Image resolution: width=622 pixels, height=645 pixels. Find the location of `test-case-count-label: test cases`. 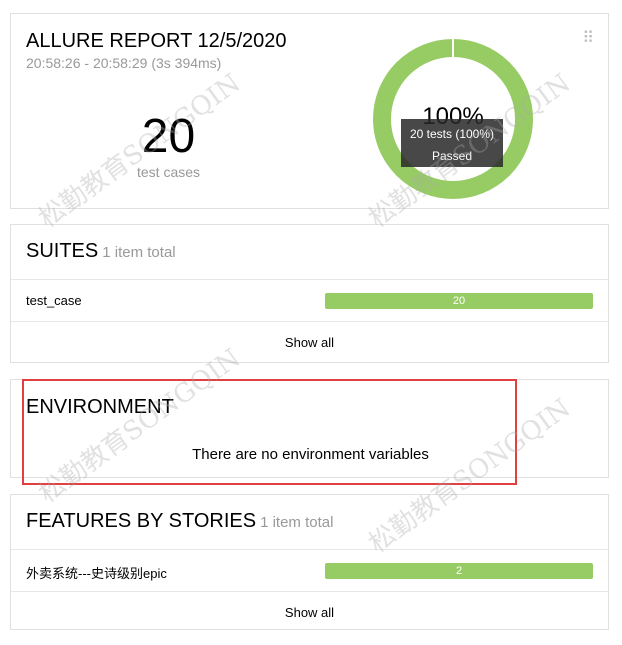

test-case-count-label: test cases is located at coordinates (168, 172).